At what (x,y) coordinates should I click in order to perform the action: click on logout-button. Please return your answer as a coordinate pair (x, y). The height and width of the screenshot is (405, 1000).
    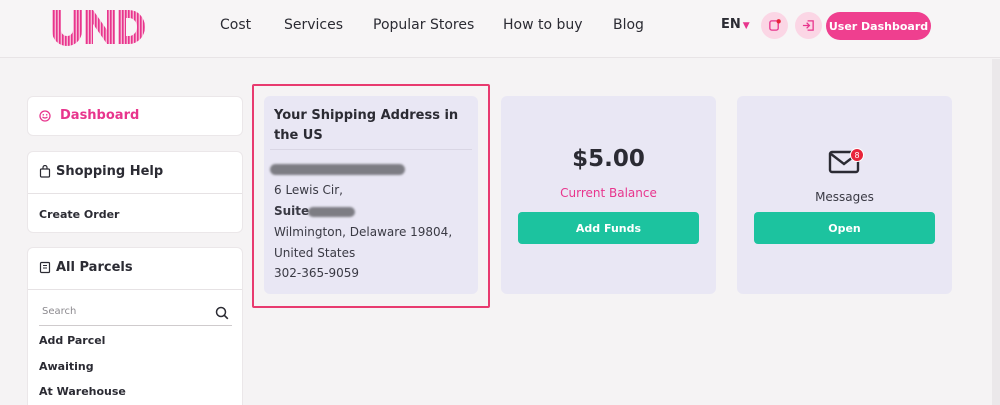
    Looking at the image, I should click on (808, 25).